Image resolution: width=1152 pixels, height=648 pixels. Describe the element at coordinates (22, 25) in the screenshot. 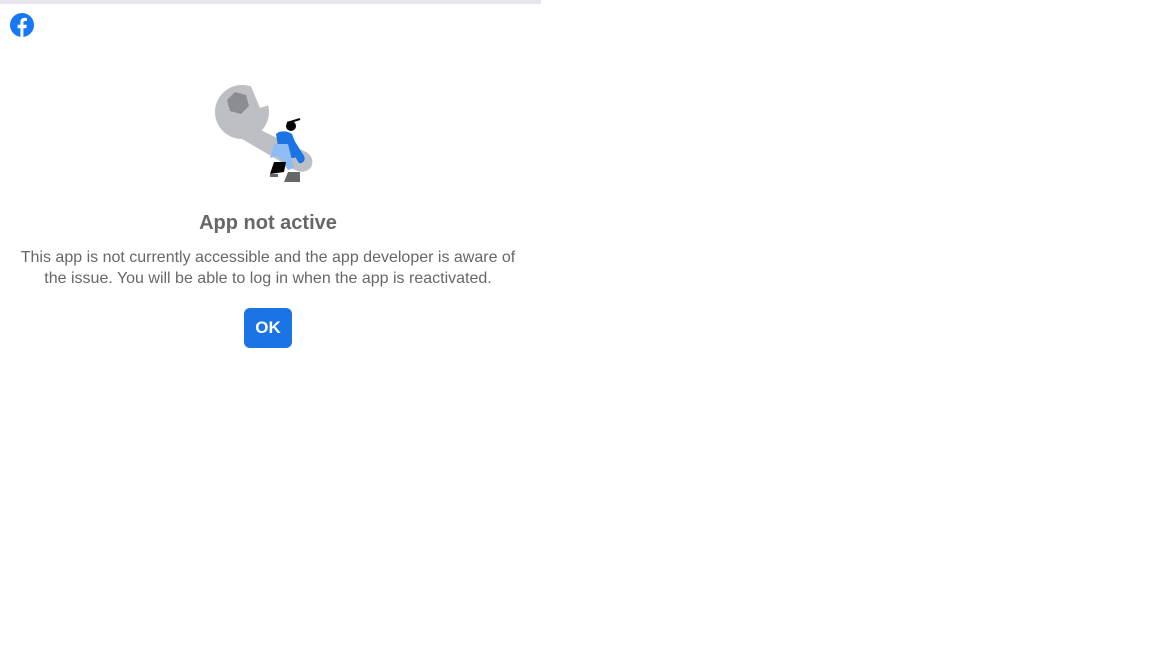

I see `facebook-logo-icon` at that location.